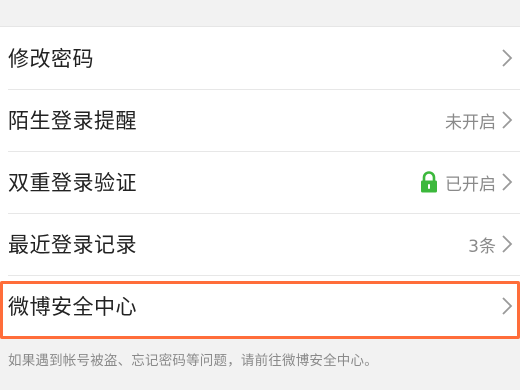 This screenshot has width=520, height=390. I want to click on change-password-right, so click(509, 58).